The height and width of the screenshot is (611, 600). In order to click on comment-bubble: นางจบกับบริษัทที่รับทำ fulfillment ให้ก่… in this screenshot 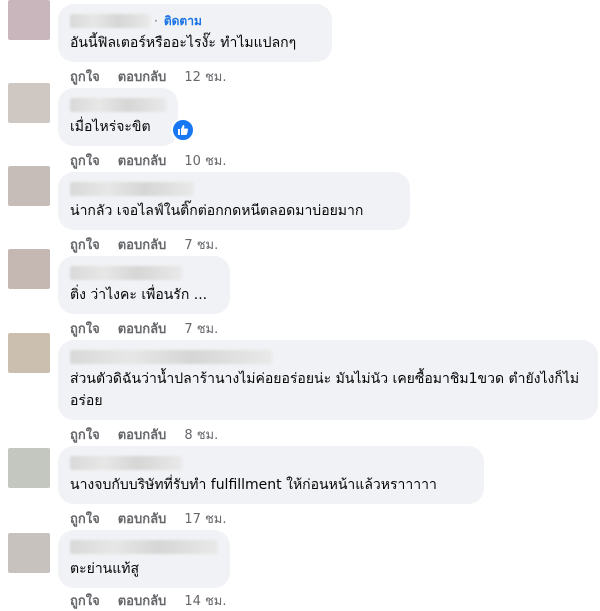, I will do `click(271, 475)`.